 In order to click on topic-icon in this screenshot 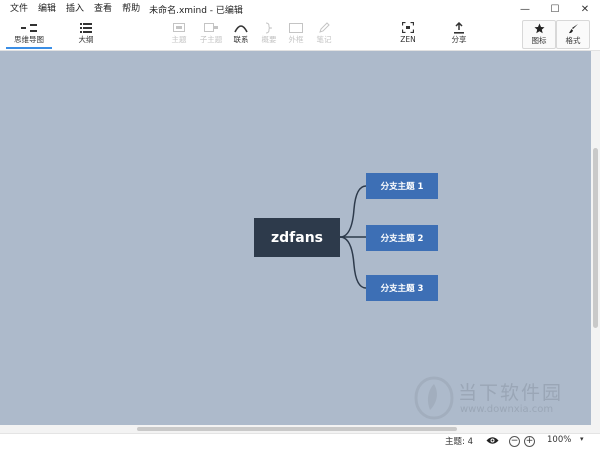, I will do `click(179, 27)`.